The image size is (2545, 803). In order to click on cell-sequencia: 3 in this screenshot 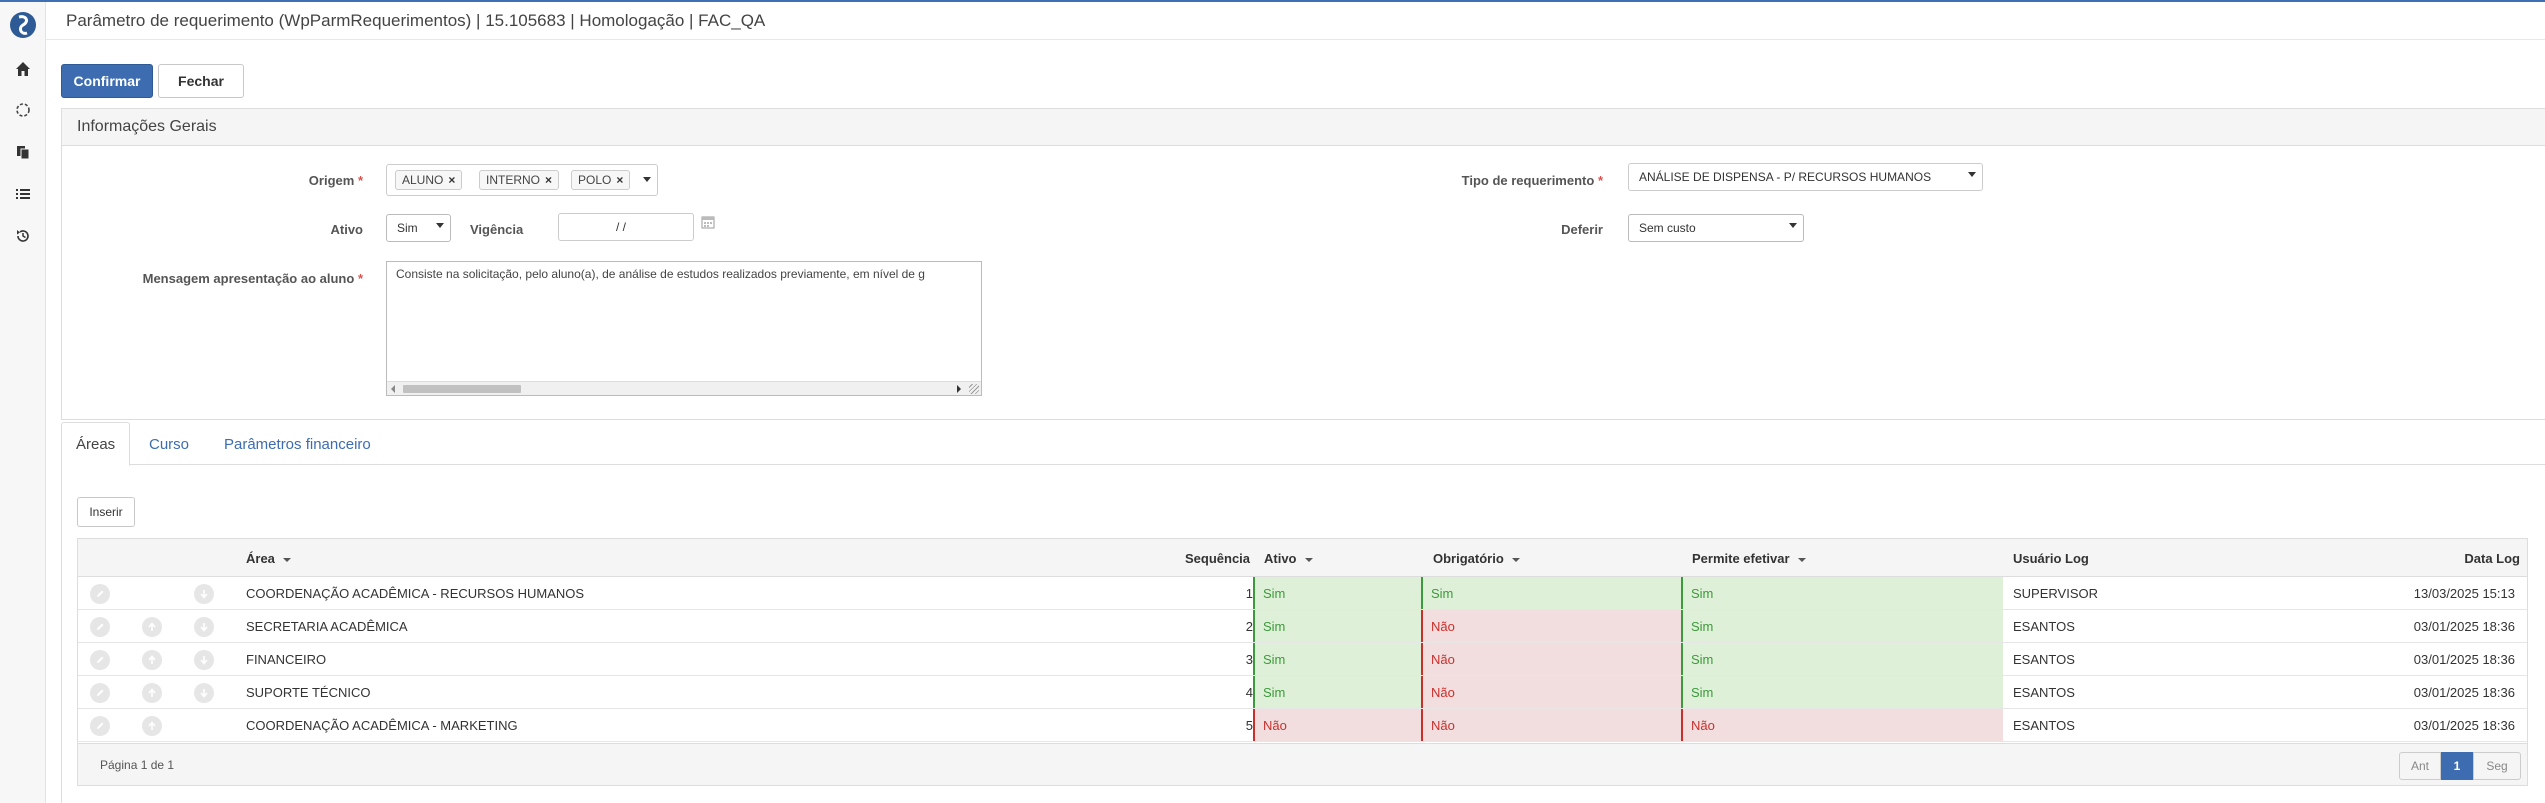, I will do `click(1249, 659)`.